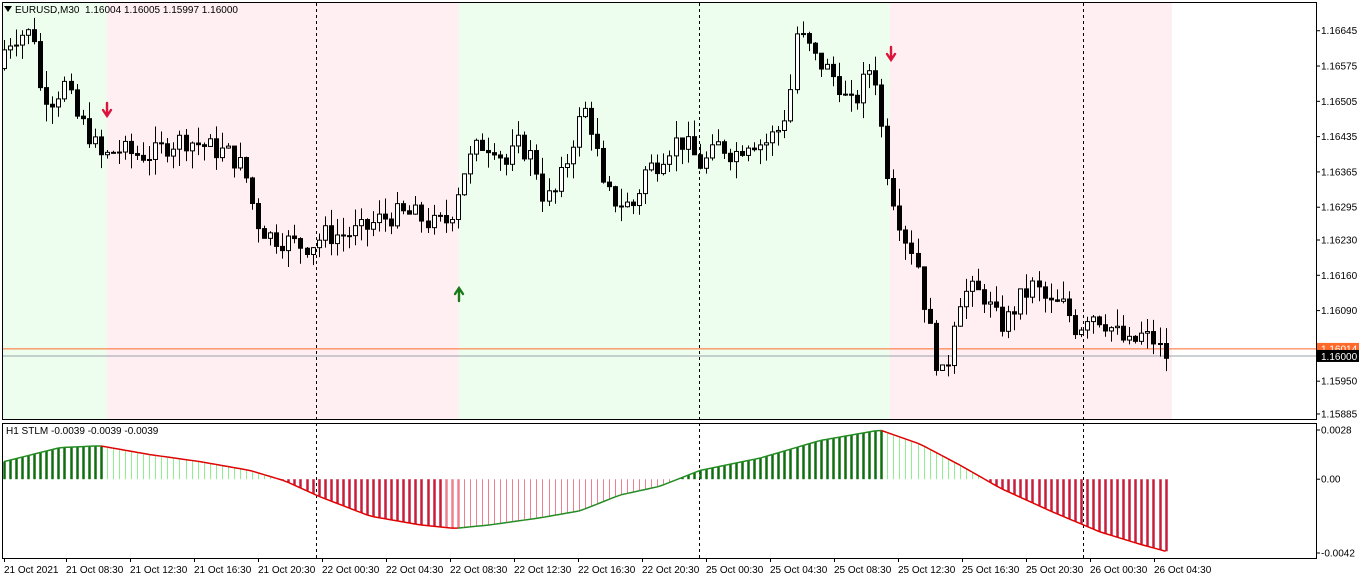 This screenshot has height=581, width=1362. Describe the element at coordinates (8, 9) in the screenshot. I see `collapse-triangle-icon` at that location.